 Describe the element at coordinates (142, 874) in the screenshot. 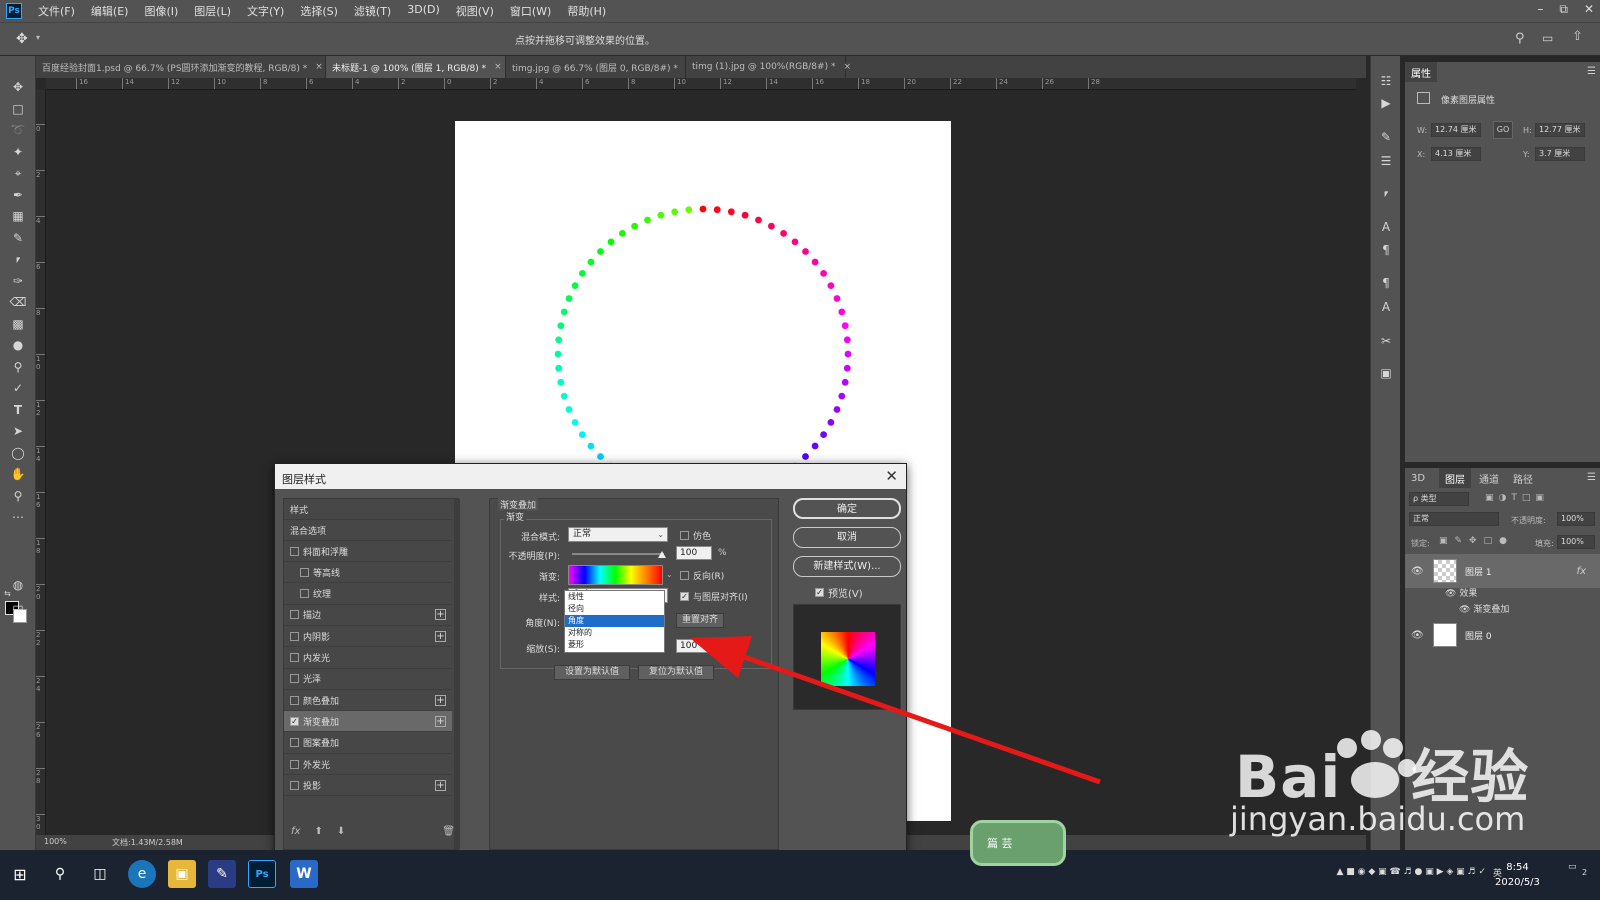

I see `browser-icon: e` at that location.